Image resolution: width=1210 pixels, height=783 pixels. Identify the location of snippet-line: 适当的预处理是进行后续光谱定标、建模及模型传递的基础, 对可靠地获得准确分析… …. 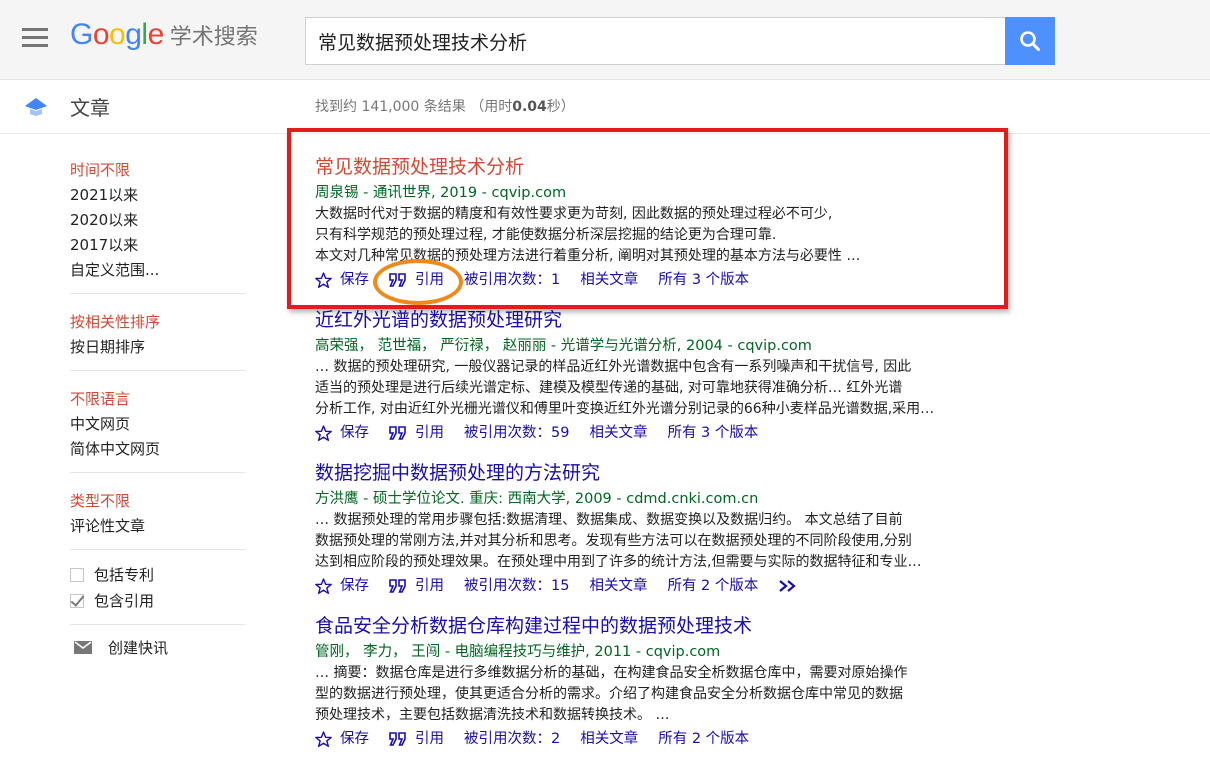
(609, 388).